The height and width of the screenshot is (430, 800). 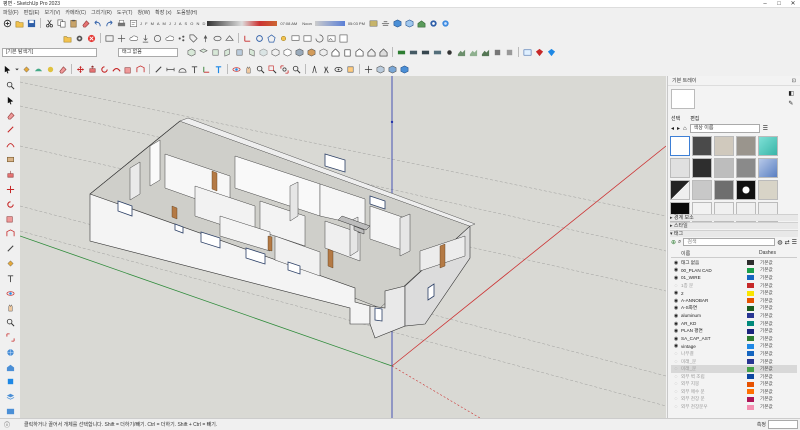 What do you see at coordinates (299, 52) in the screenshot?
I see `shaded-icon` at bounding box center [299, 52].